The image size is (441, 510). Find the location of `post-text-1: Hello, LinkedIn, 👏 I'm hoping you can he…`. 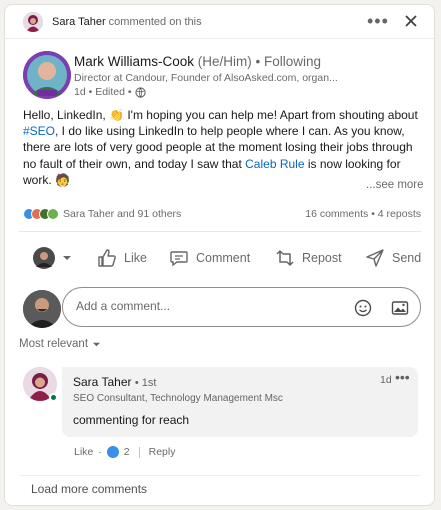

post-text-1: Hello, LinkedIn, 👏 I'm hoping you can he… is located at coordinates (220, 115).